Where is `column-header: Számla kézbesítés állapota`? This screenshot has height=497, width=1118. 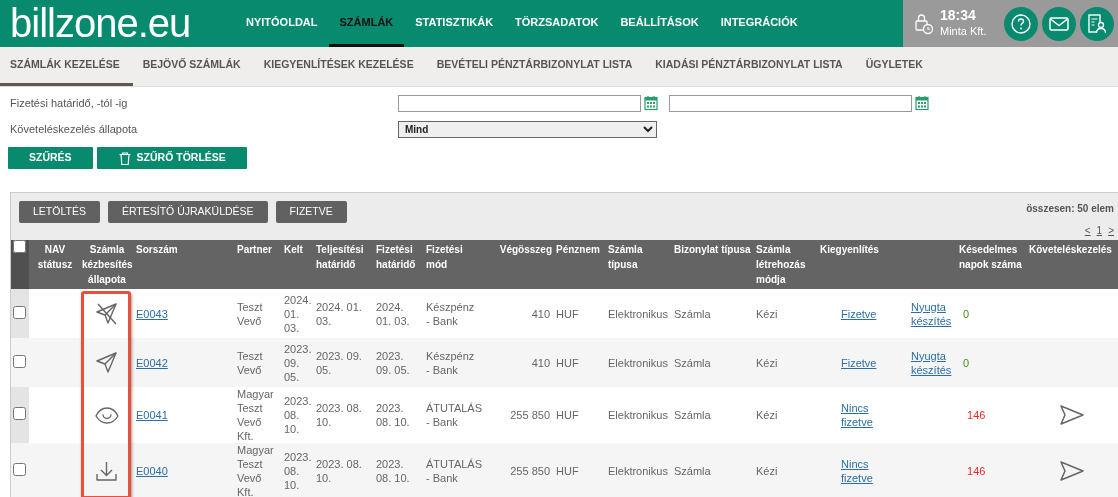 column-header: Számla kézbesítés állapota is located at coordinates (107, 265).